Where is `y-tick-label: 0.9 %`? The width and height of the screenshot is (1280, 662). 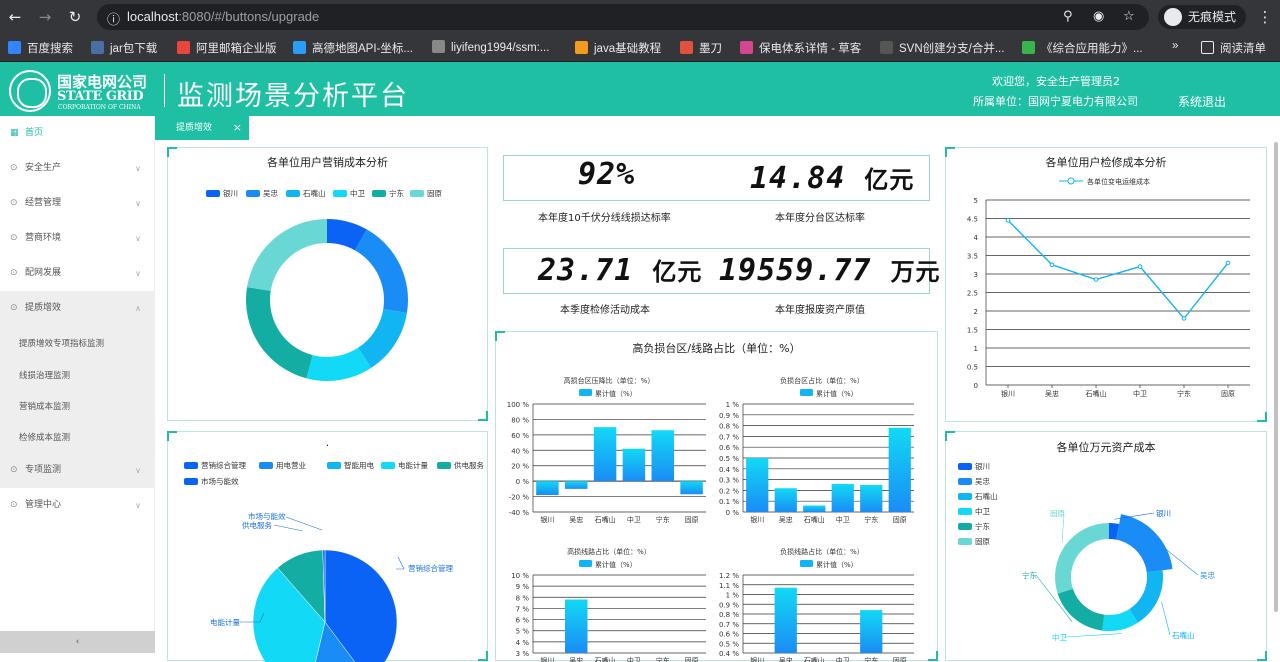 y-tick-label: 0.9 % is located at coordinates (729, 416).